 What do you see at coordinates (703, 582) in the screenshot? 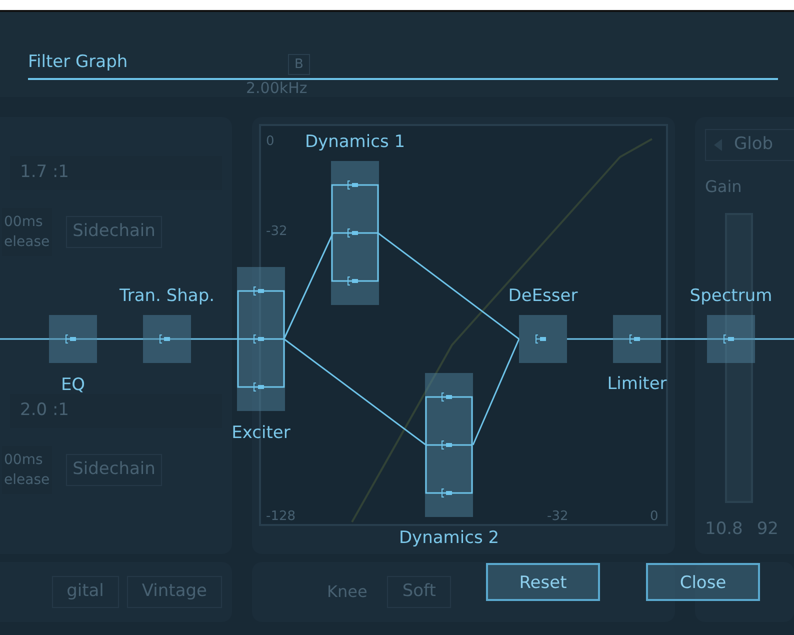
I see `dialog-button: Close` at bounding box center [703, 582].